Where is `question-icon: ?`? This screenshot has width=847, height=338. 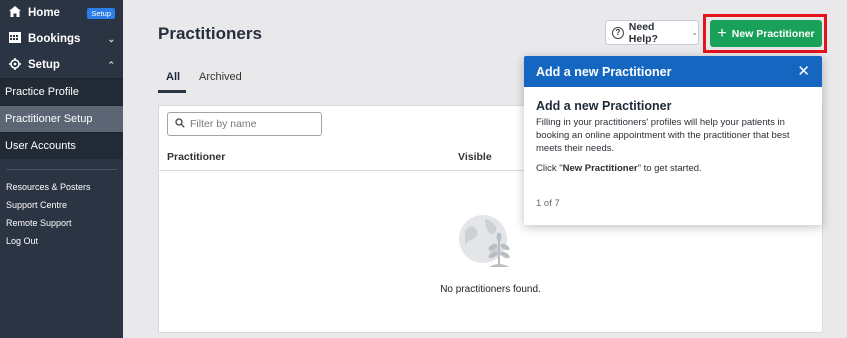
question-icon: ? is located at coordinates (618, 32).